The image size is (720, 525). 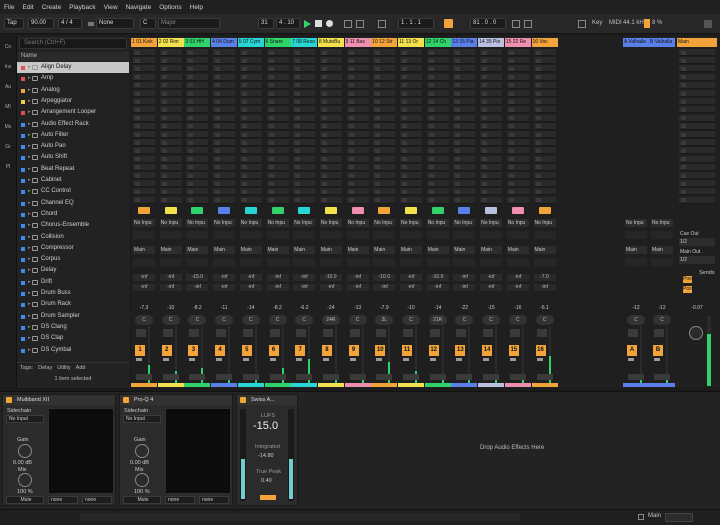 What do you see at coordinates (8, 168) in the screenshot?
I see `browser-category-6: Pl` at bounding box center [8, 168].